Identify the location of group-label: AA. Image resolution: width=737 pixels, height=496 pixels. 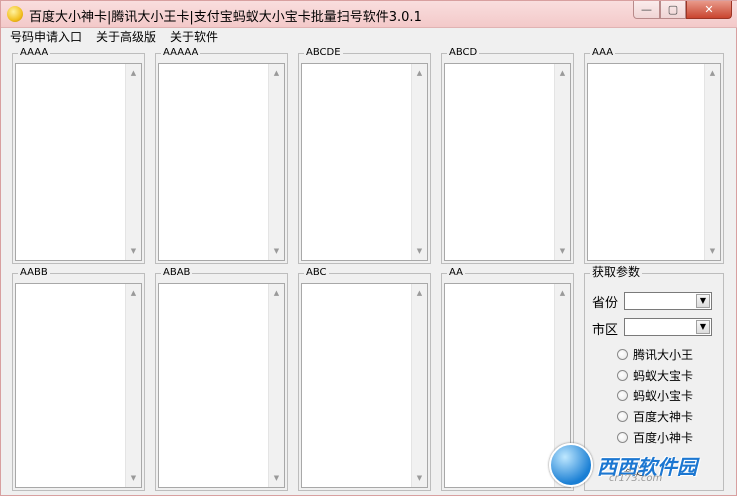
(456, 273).